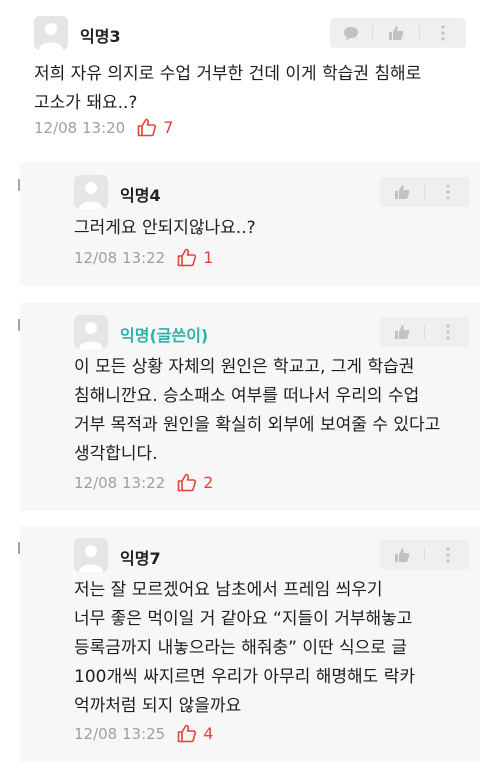  I want to click on comment-line: 저는 잘 모르겠어요 남초에서 프레임 씌우기, so click(228, 590).